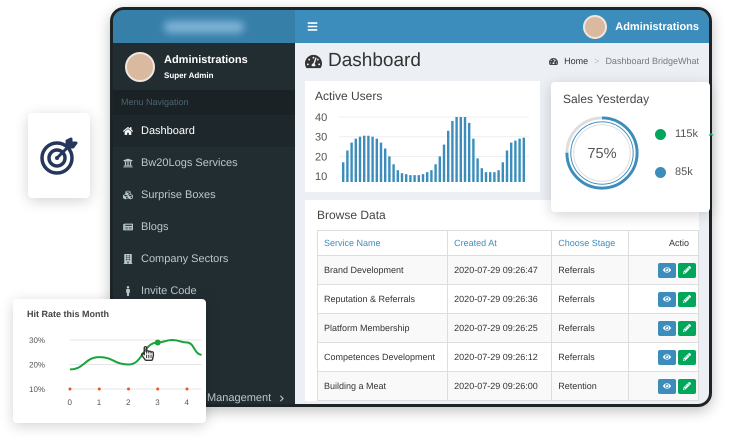 This screenshot has width=753, height=437. What do you see at coordinates (383, 386) in the screenshot?
I see `table-cell: Building a Meat` at bounding box center [383, 386].